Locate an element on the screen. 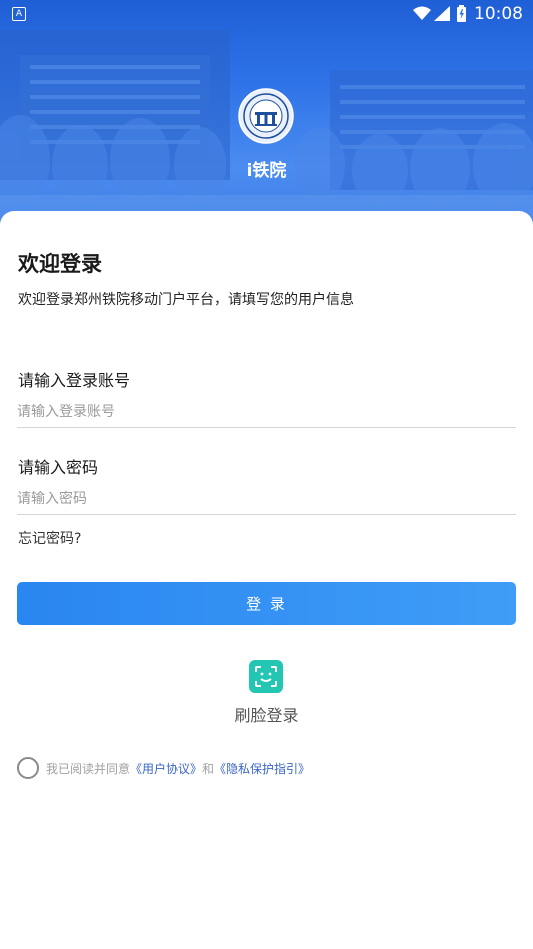 The image size is (533, 949). privacy-link: 《隐私保护指引》 is located at coordinates (262, 769).